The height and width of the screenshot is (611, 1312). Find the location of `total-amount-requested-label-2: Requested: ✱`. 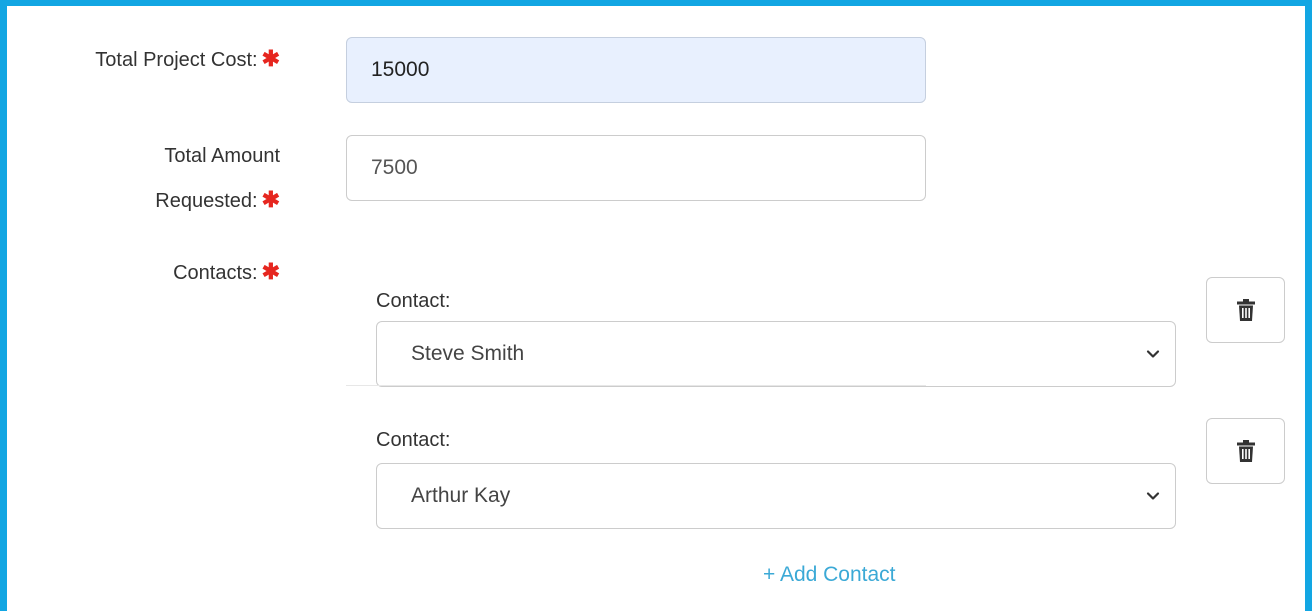

total-amount-requested-label-2: Requested: ✱ is located at coordinates (160, 200).